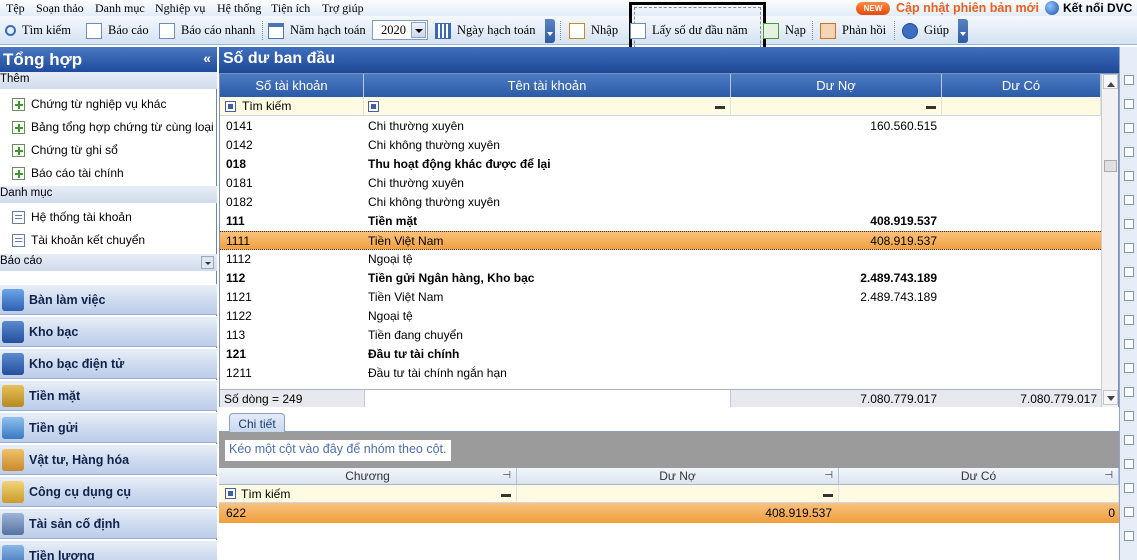 The image size is (1137, 560). Describe the element at coordinates (89, 104) in the screenshot. I see `left-item-chung-tu-nghiep-vu-khac: Chứng từ nghiệp vụ khác` at that location.